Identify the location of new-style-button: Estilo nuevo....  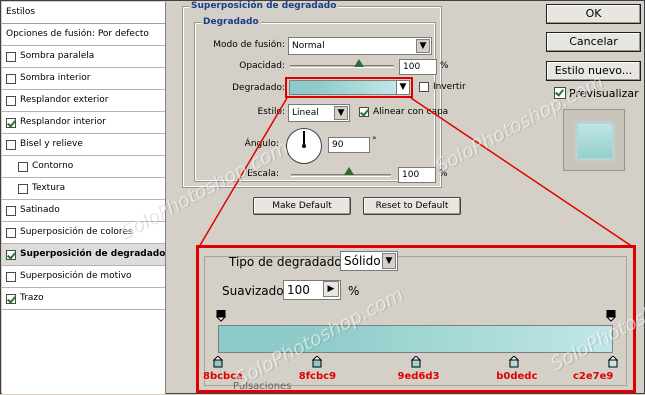
(593, 71).